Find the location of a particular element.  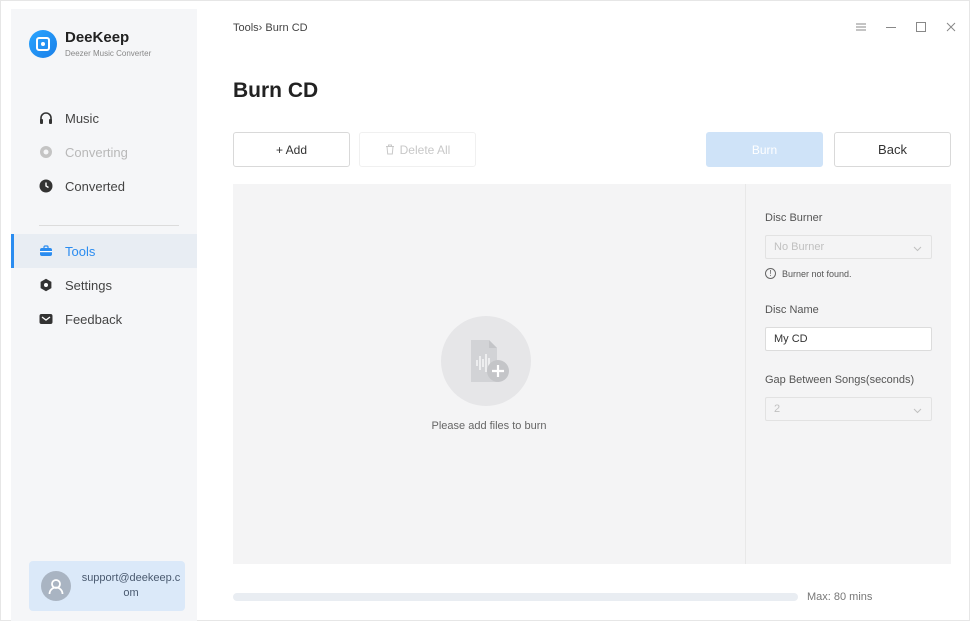

add-button: + Add is located at coordinates (291, 149).